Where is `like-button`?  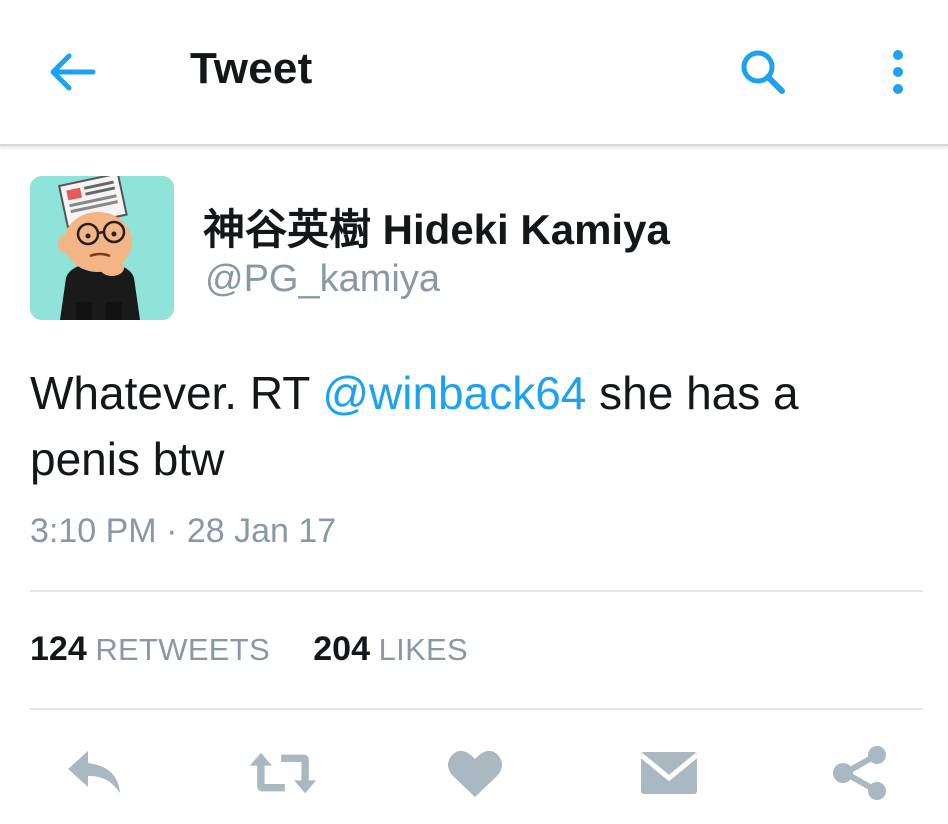 like-button is located at coordinates (475, 773).